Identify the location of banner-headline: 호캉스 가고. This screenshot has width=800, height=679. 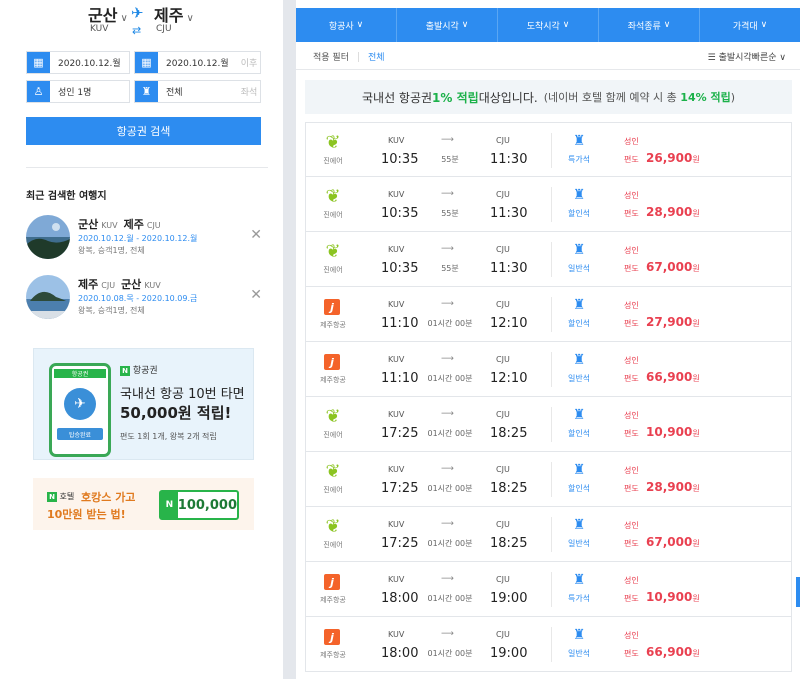
(108, 497).